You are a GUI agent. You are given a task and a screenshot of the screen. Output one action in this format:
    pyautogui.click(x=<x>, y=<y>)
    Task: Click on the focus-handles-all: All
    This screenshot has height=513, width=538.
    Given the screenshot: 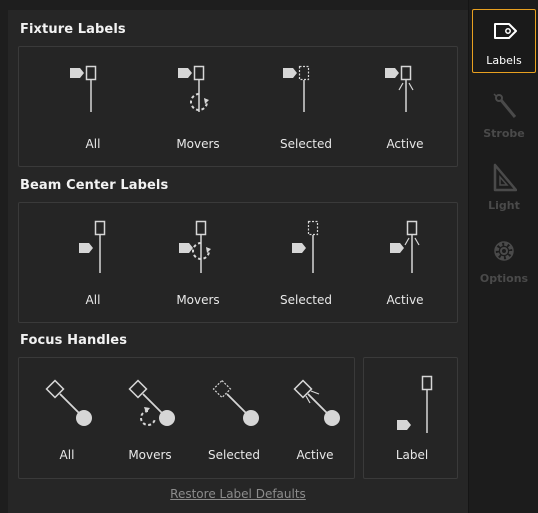 What is the action you would take?
    pyautogui.click(x=67, y=417)
    